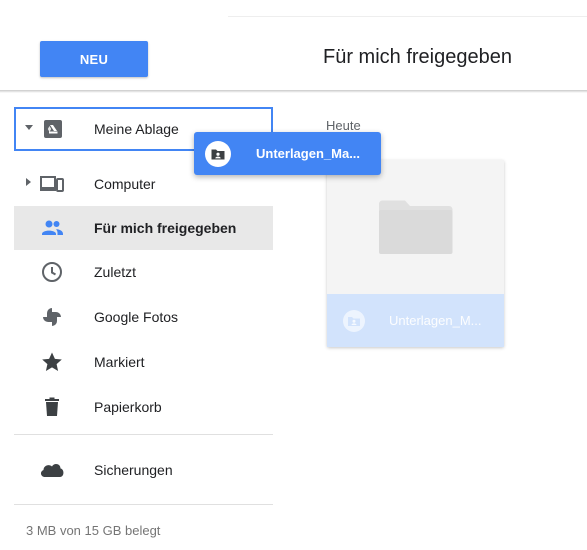  I want to click on sidebar-item-trash: Papierkorb, so click(143, 407).